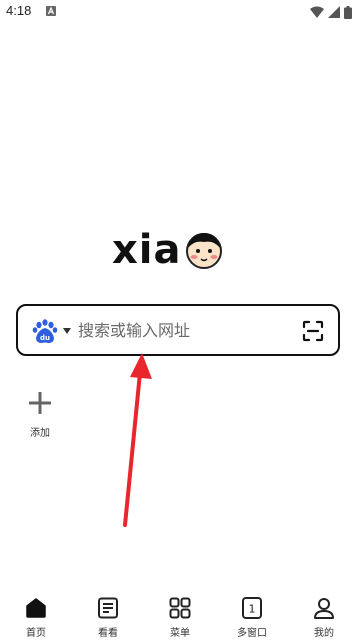 The width and height of the screenshot is (360, 640). Describe the element at coordinates (180, 633) in the screenshot. I see `nav-label-menu: 菜单` at that location.